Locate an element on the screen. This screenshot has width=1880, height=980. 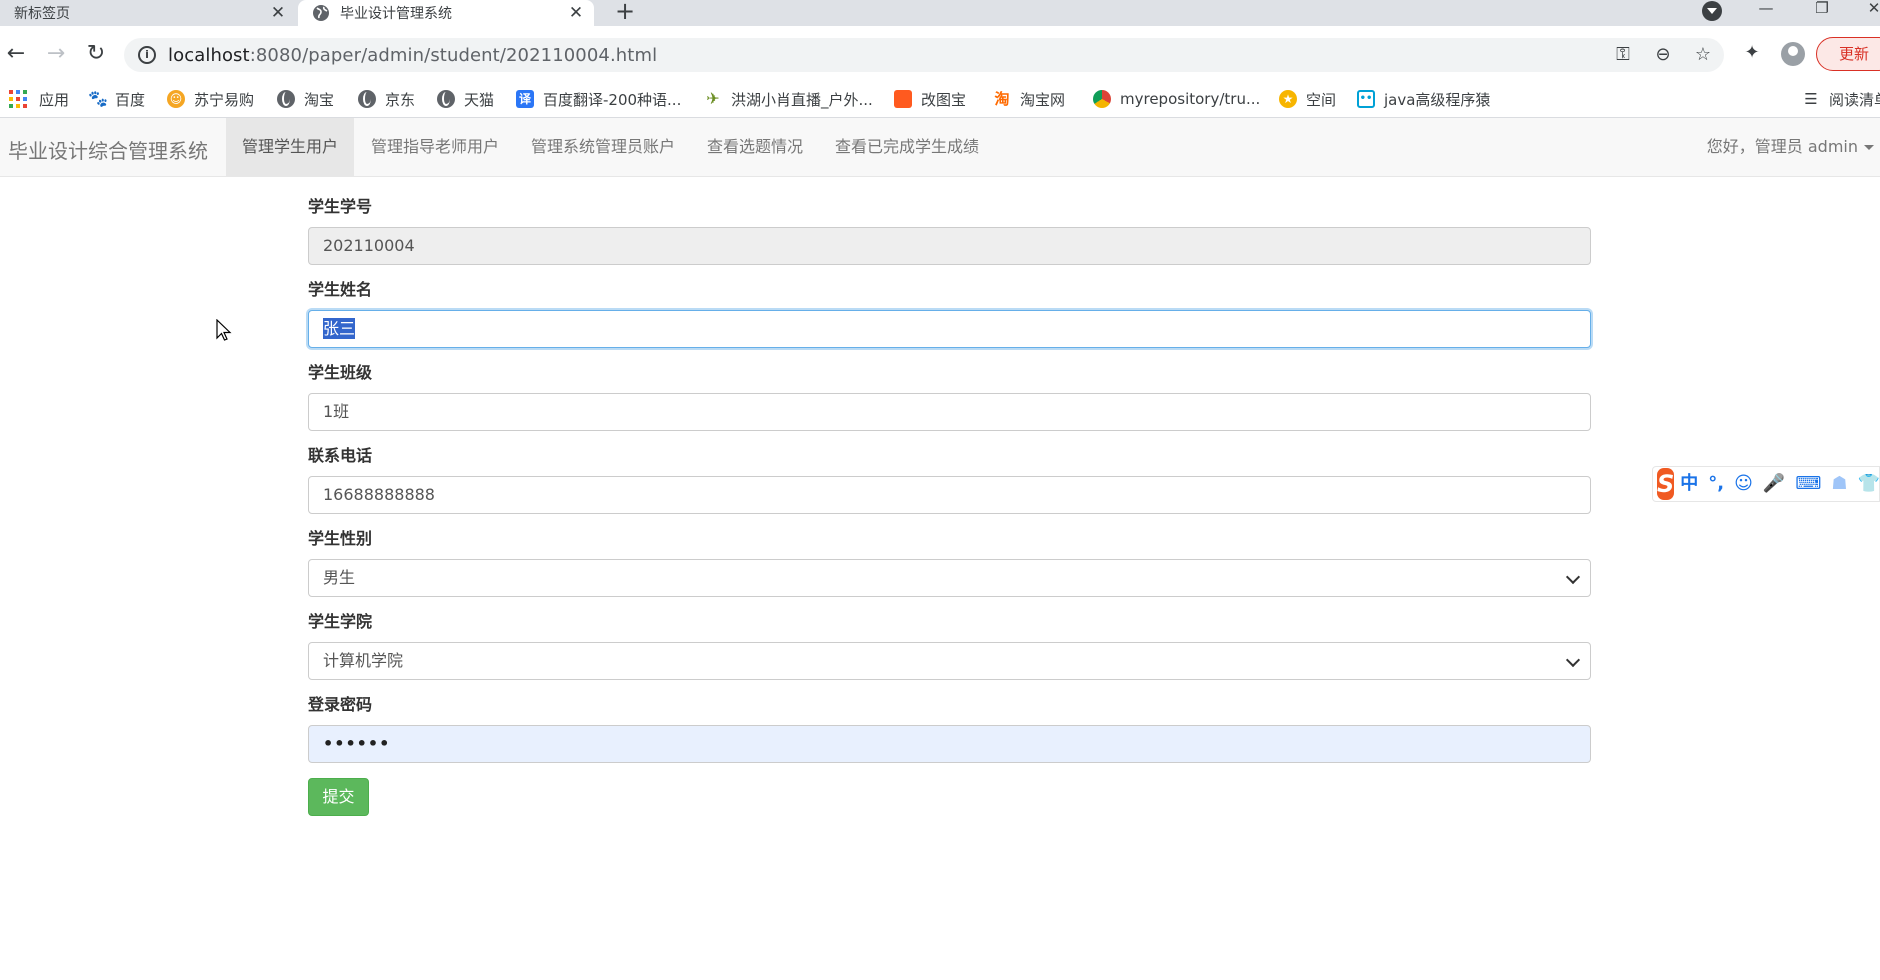
reading-list-icon: ☰ is located at coordinates (1811, 99).